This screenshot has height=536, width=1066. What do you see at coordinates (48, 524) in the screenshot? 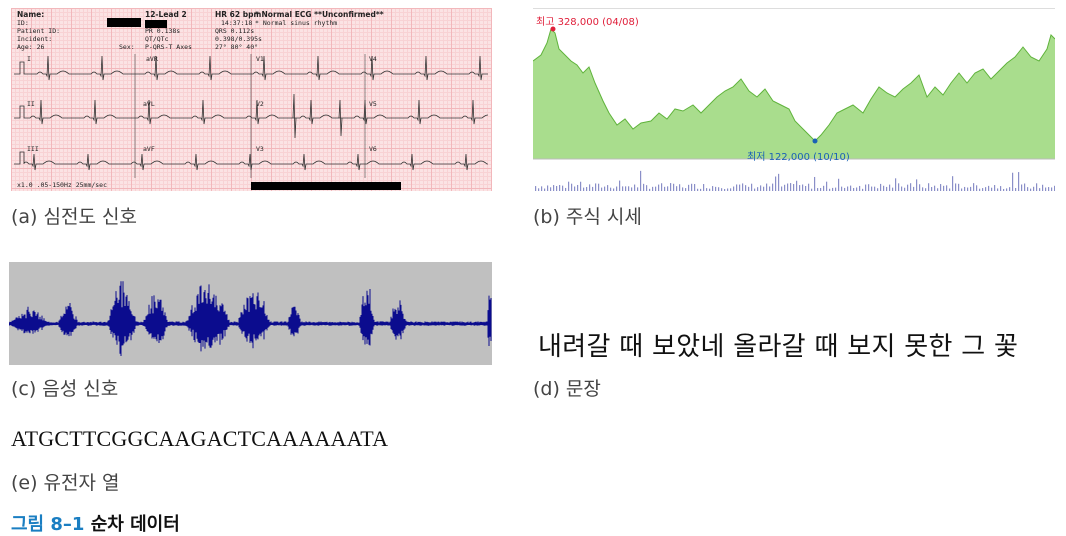
I see `figure-number: 그림 8–1` at bounding box center [48, 524].